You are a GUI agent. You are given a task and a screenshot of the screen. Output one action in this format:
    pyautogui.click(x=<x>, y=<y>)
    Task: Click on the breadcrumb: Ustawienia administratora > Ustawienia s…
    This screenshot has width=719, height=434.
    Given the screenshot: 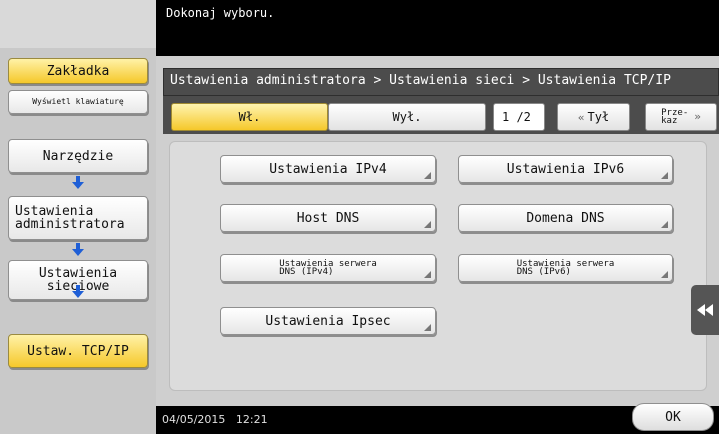 What is the action you would take?
    pyautogui.click(x=420, y=80)
    